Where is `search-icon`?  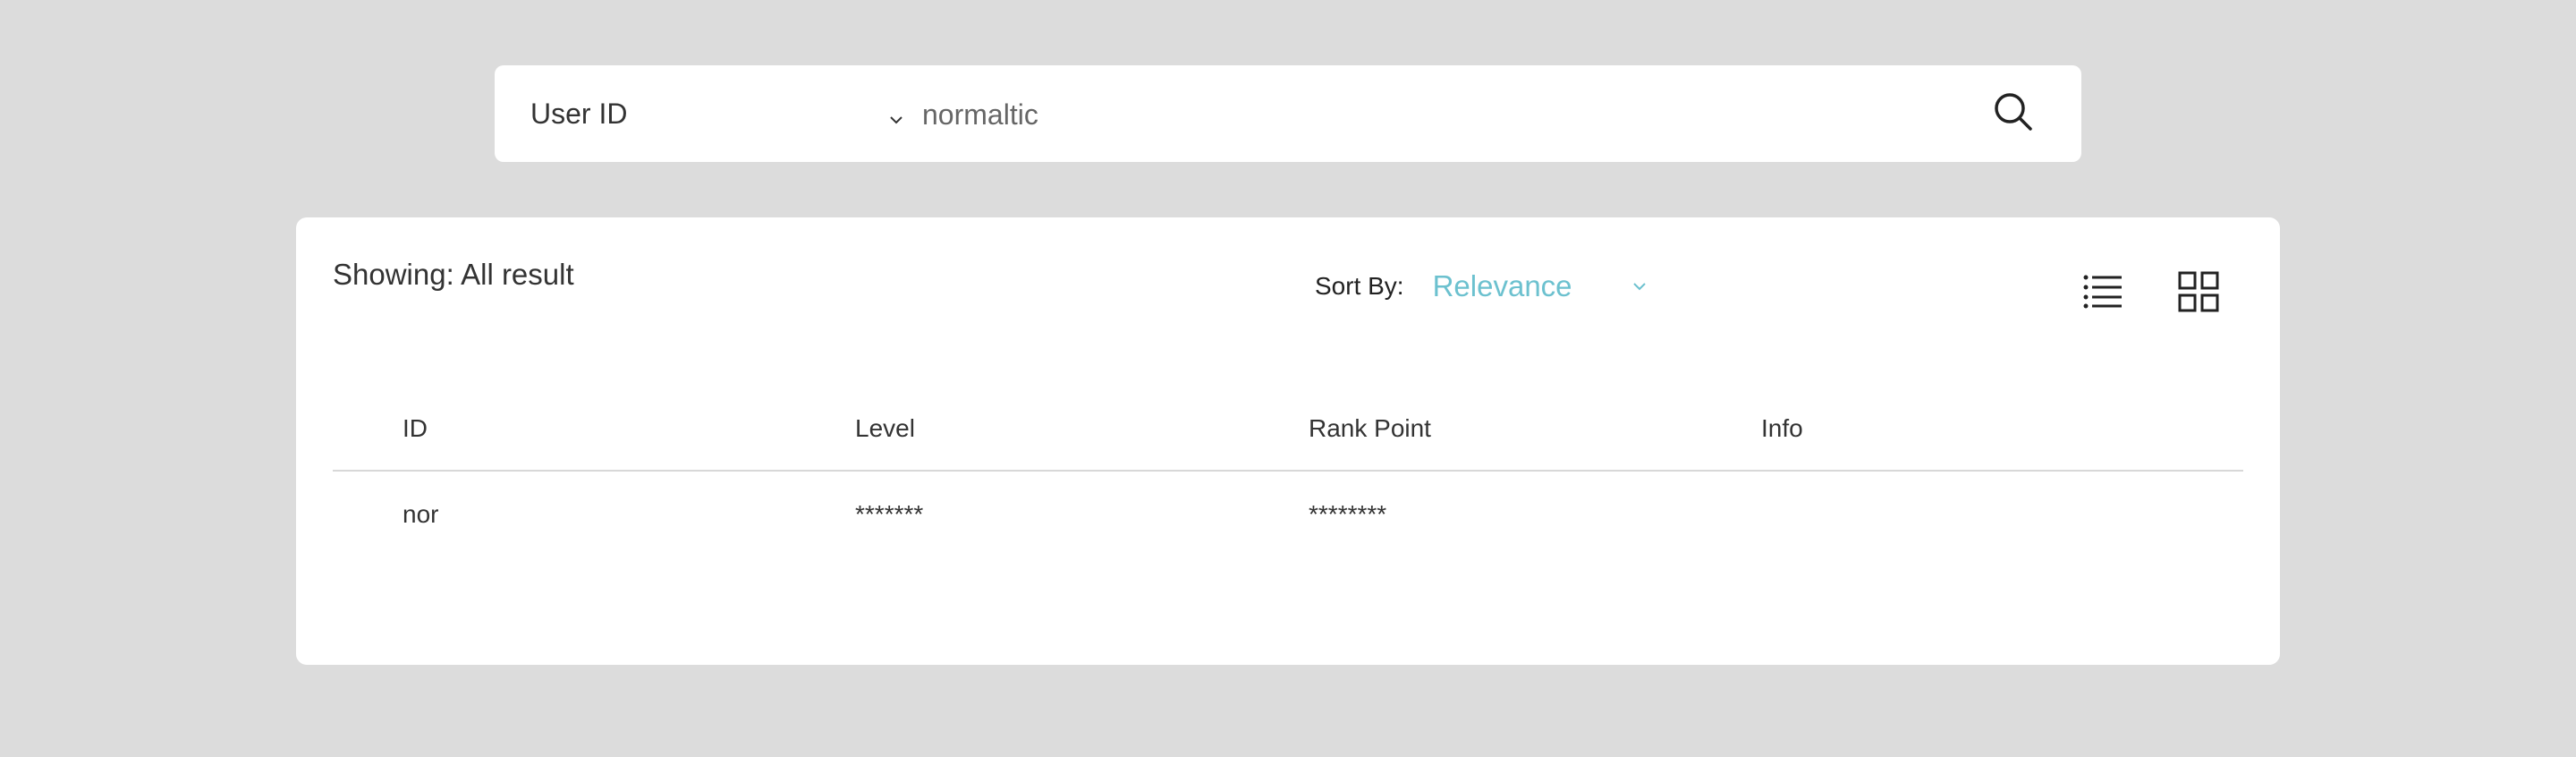 search-icon is located at coordinates (2013, 114).